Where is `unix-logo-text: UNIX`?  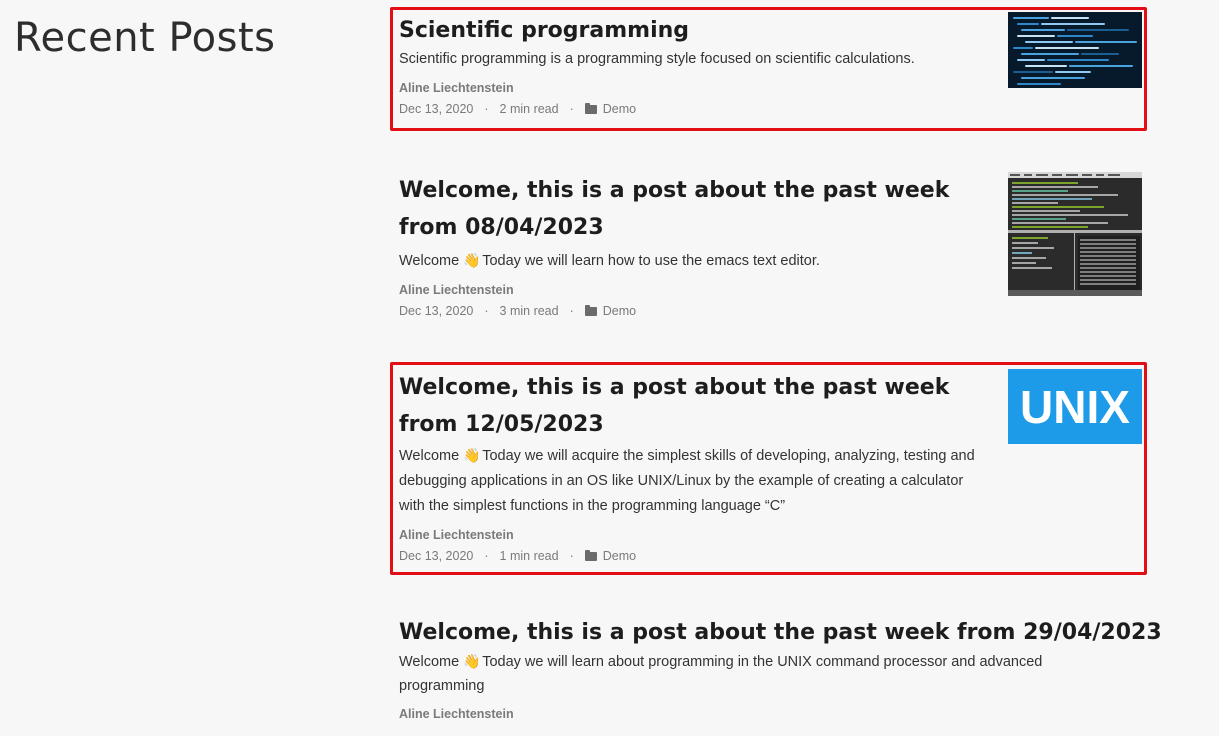 unix-logo-text: UNIX is located at coordinates (1075, 407).